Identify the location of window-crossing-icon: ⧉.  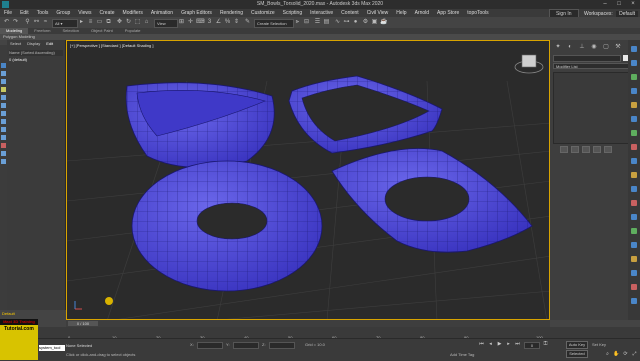
(108, 22).